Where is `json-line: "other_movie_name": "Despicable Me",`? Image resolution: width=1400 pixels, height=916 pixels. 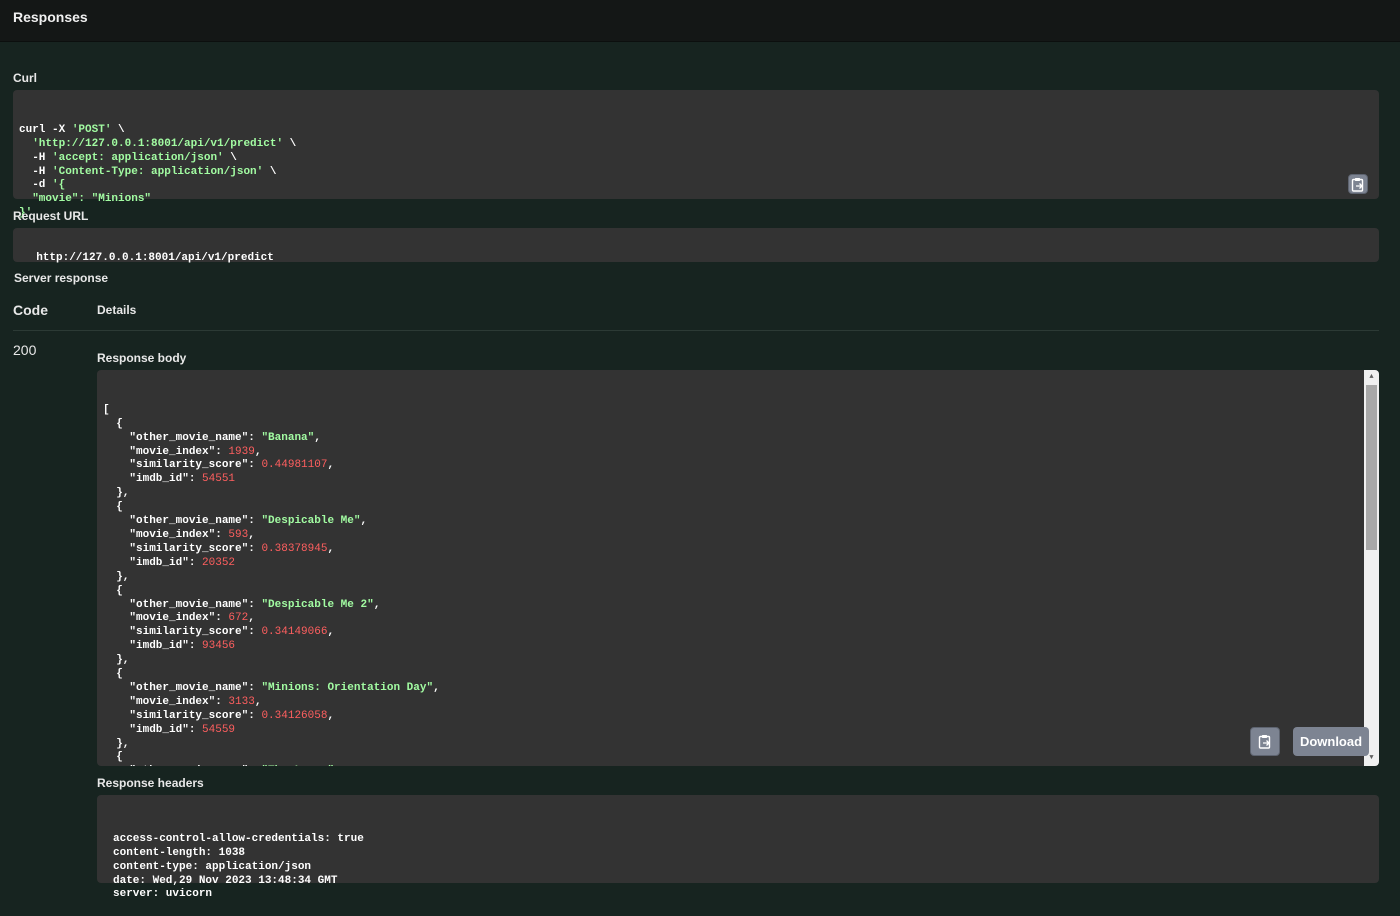 json-line: "other_movie_name": "Despicable Me", is located at coordinates (738, 522).